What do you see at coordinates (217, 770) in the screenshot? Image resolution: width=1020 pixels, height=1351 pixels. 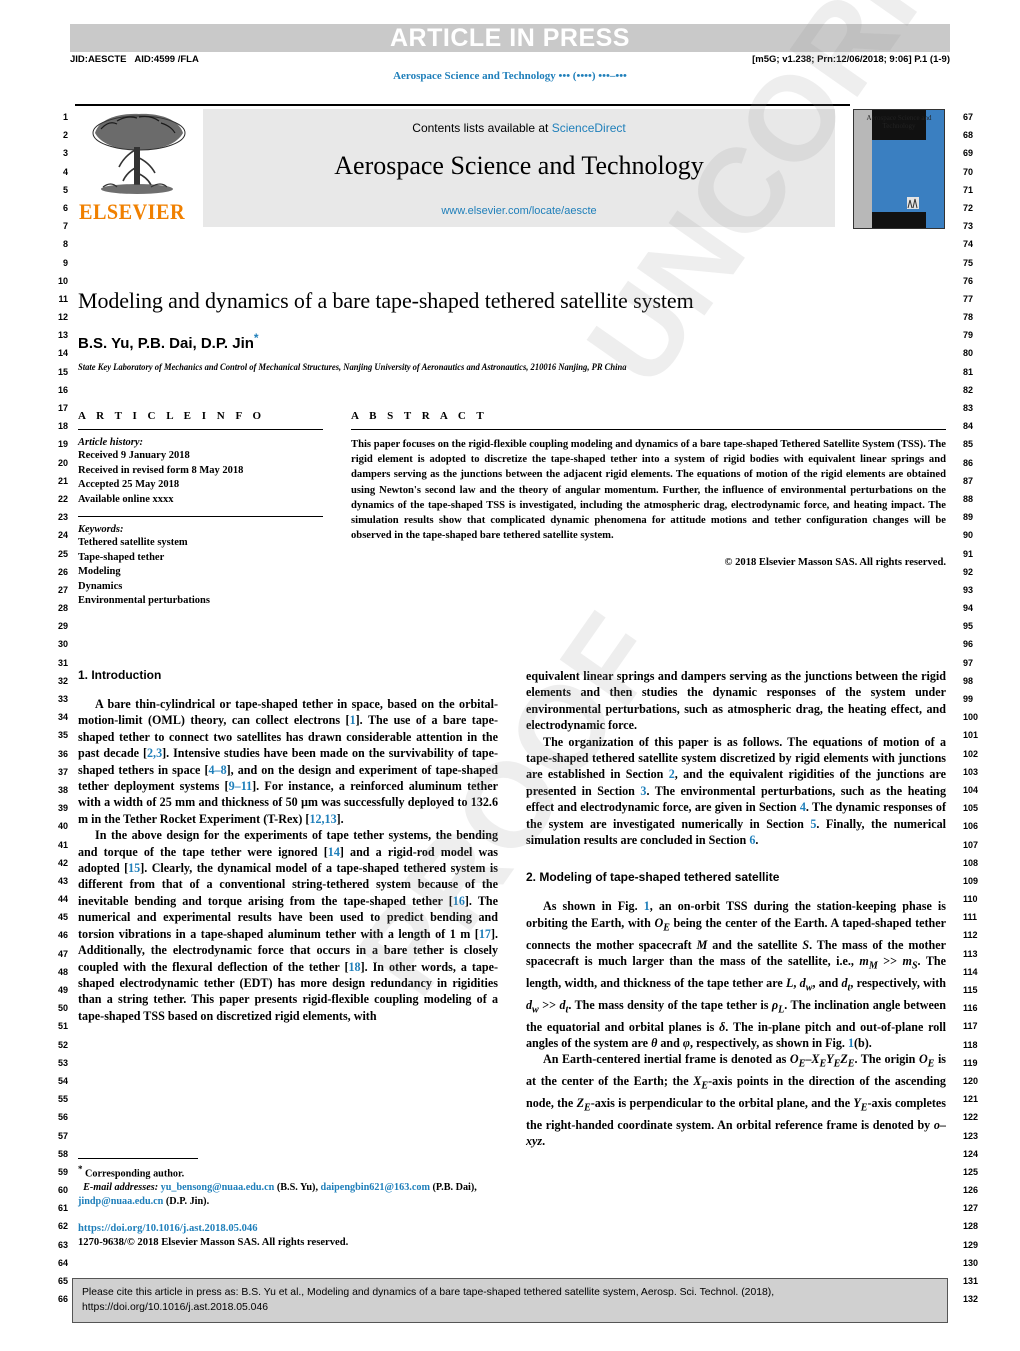 I see `citation-ref: 4–8` at bounding box center [217, 770].